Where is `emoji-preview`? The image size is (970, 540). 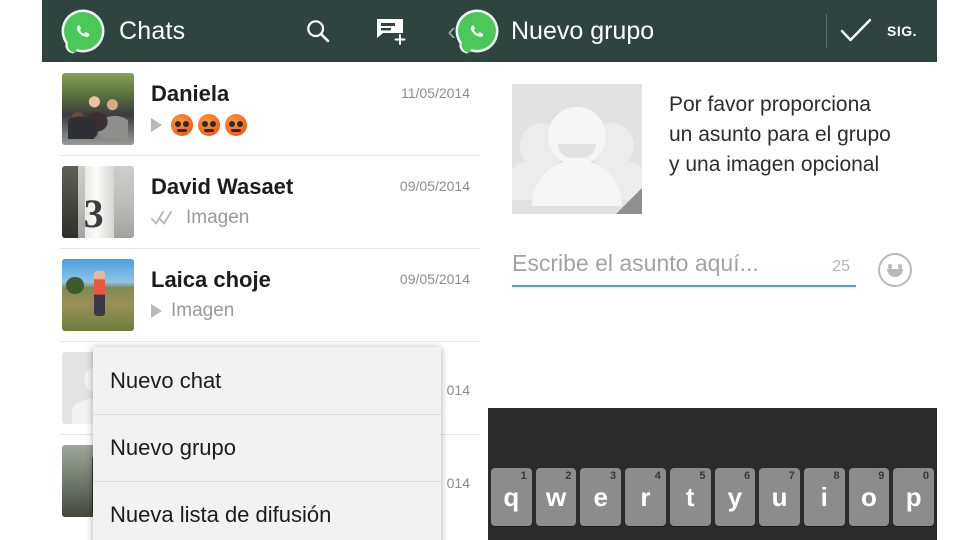 emoji-preview is located at coordinates (209, 125).